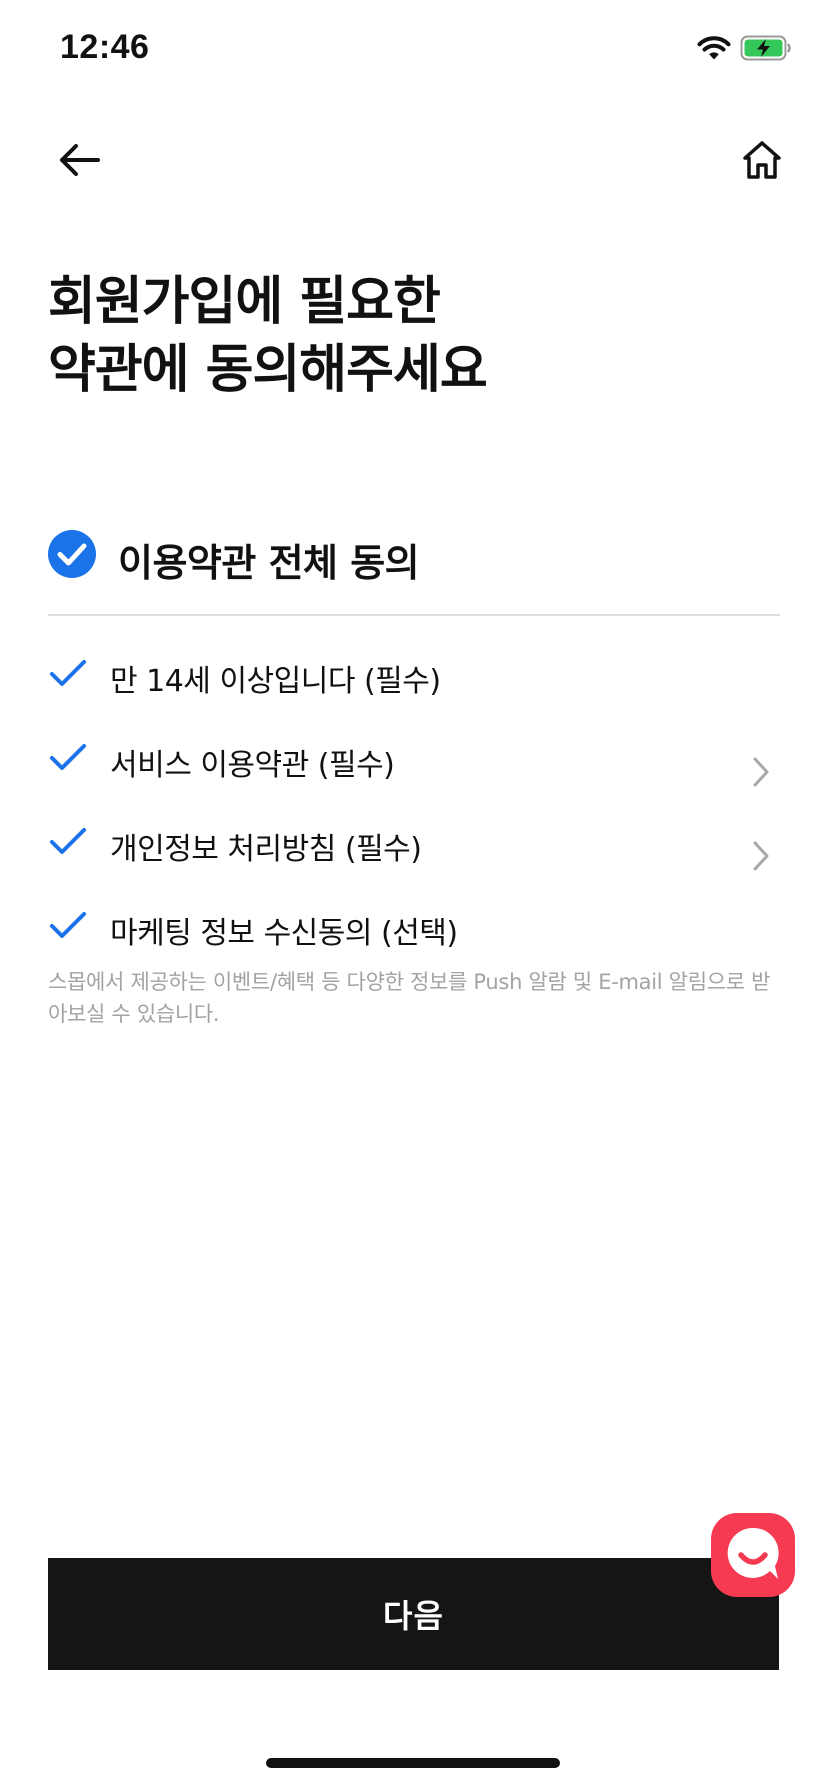 This screenshot has height=1792, width=828. What do you see at coordinates (414, 615) in the screenshot?
I see `divider` at bounding box center [414, 615].